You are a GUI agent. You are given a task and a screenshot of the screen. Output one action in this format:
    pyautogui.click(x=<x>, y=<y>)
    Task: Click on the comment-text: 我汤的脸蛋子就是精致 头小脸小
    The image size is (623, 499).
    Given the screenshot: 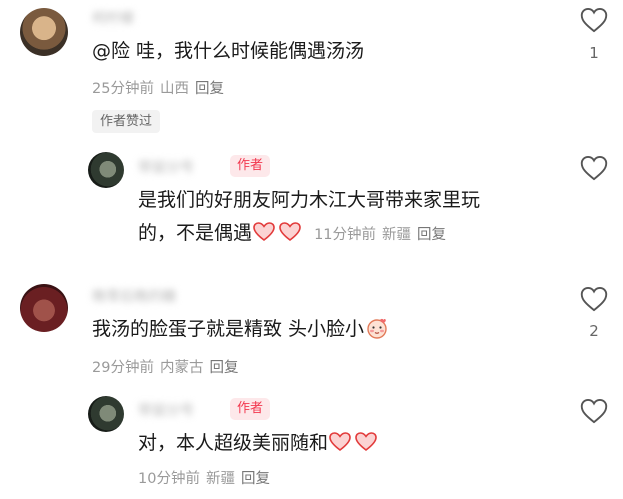 What is the action you would take?
    pyautogui.click(x=228, y=329)
    